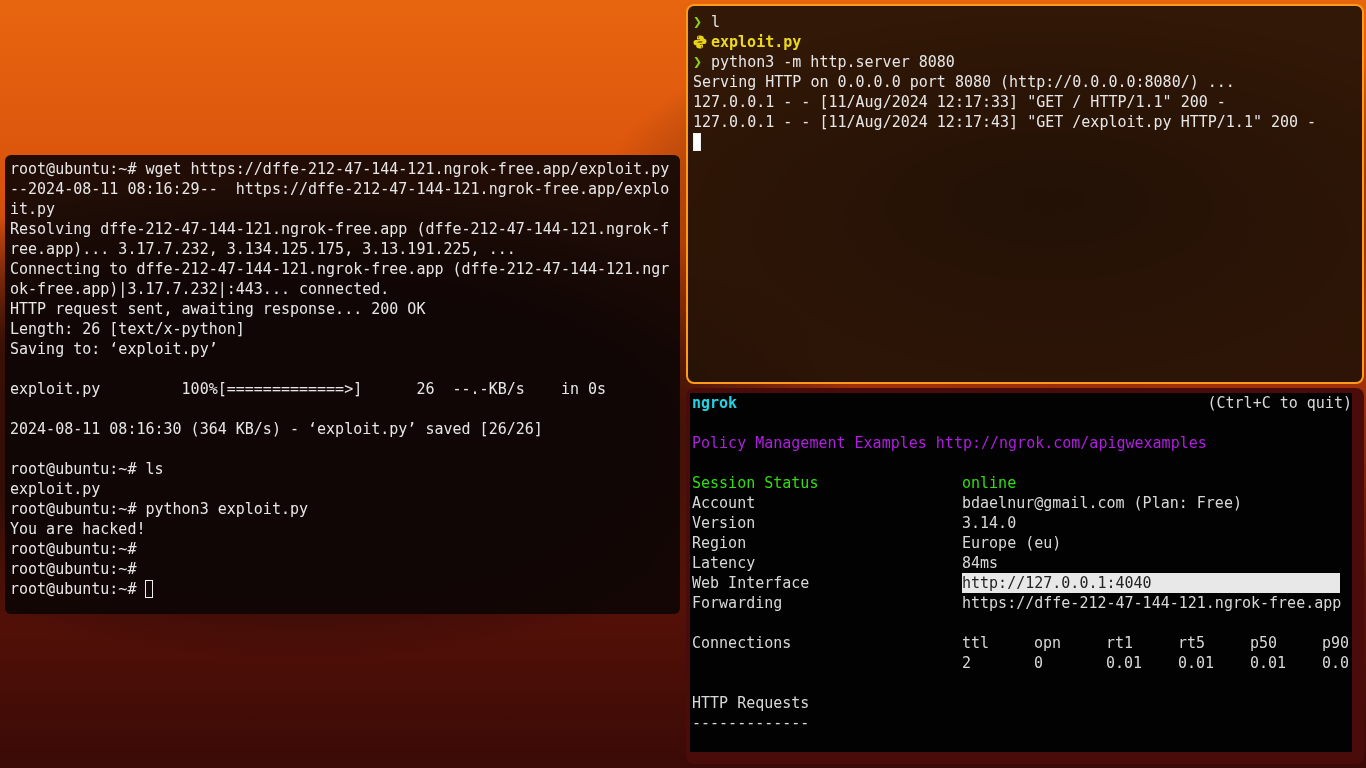  Describe the element at coordinates (756, 483) in the screenshot. I see `field-label: Session Status` at that location.